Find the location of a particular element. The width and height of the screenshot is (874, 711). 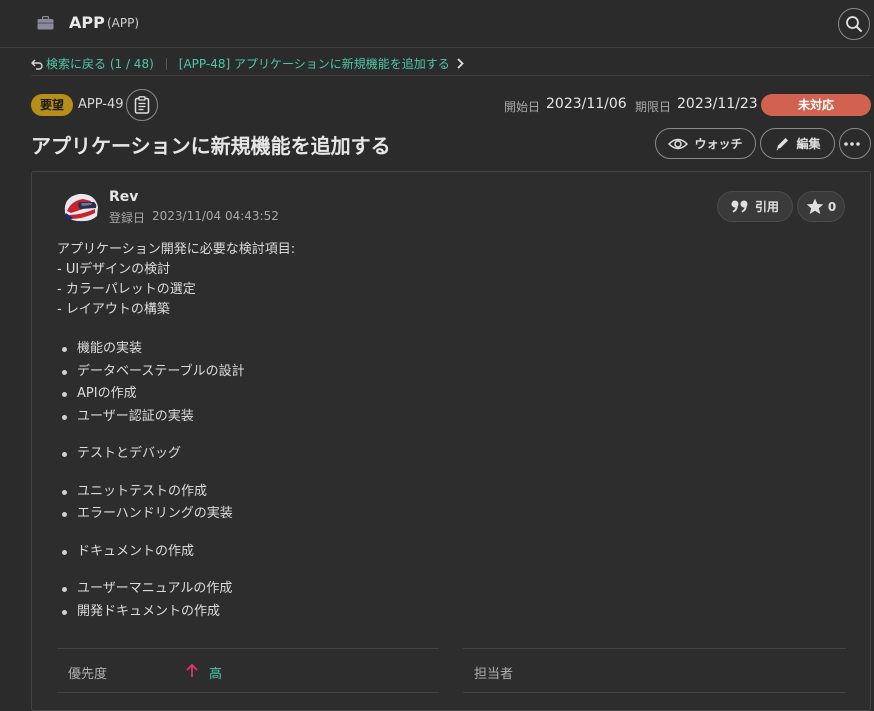

copy-key-button is located at coordinates (142, 105).